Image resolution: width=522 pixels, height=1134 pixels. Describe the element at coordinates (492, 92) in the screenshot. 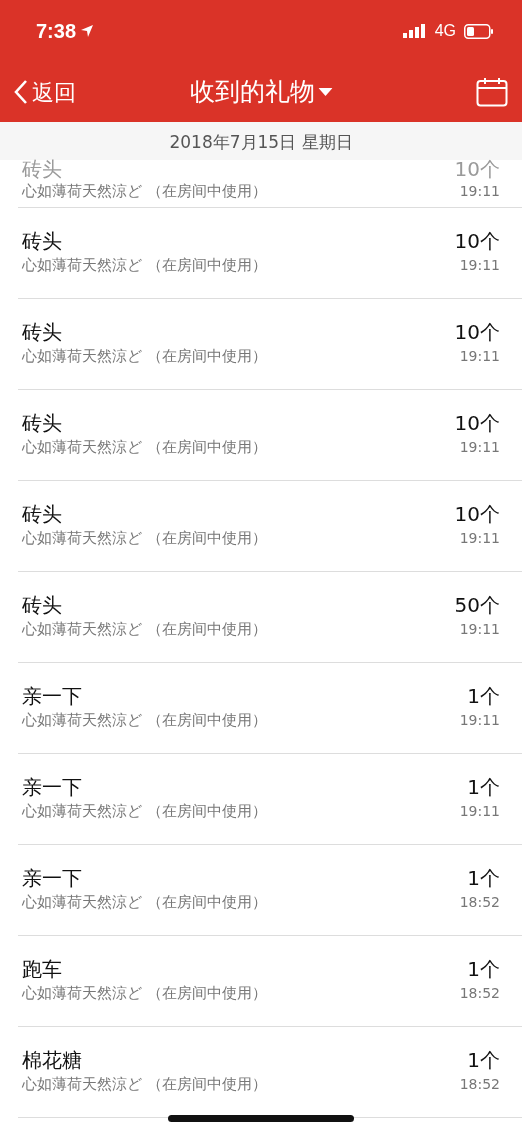

I see `calendar-icon` at that location.